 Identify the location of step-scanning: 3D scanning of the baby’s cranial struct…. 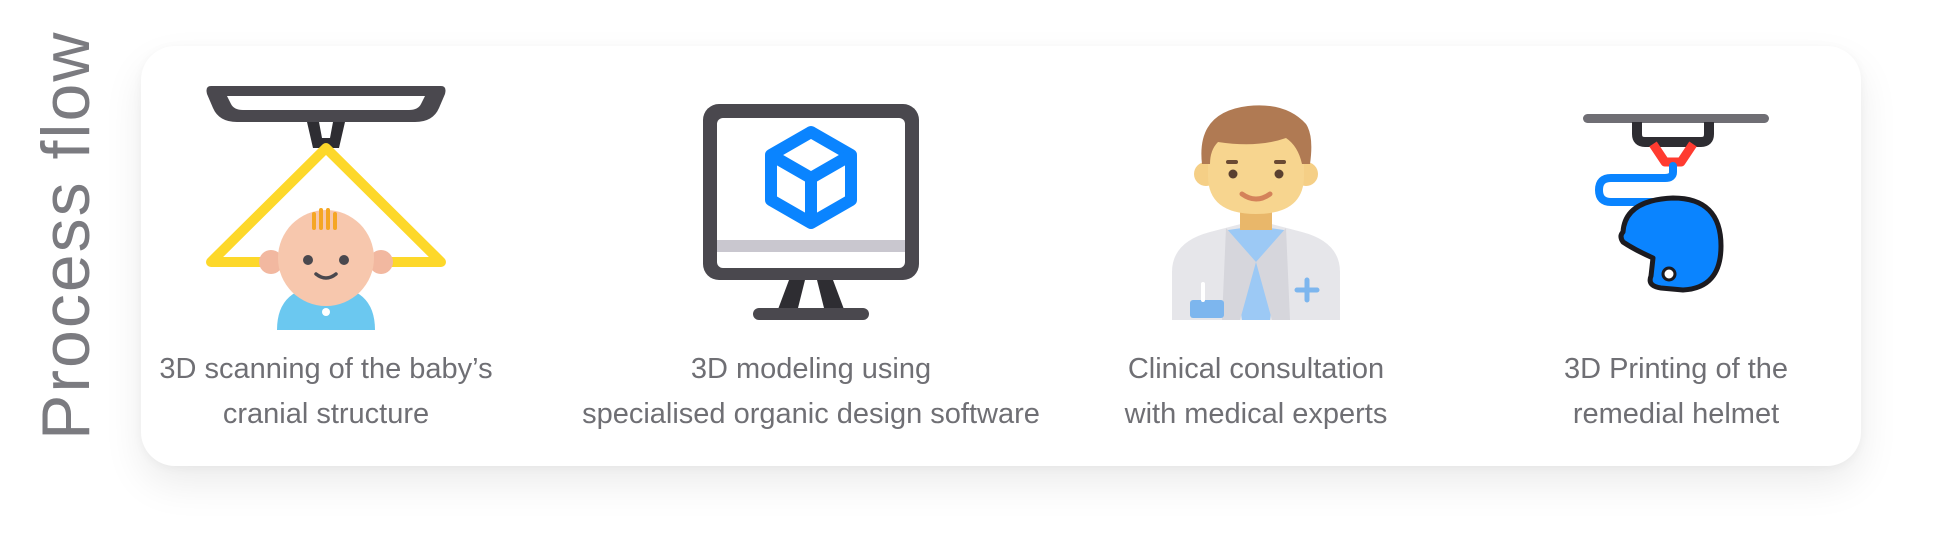
(326, 256).